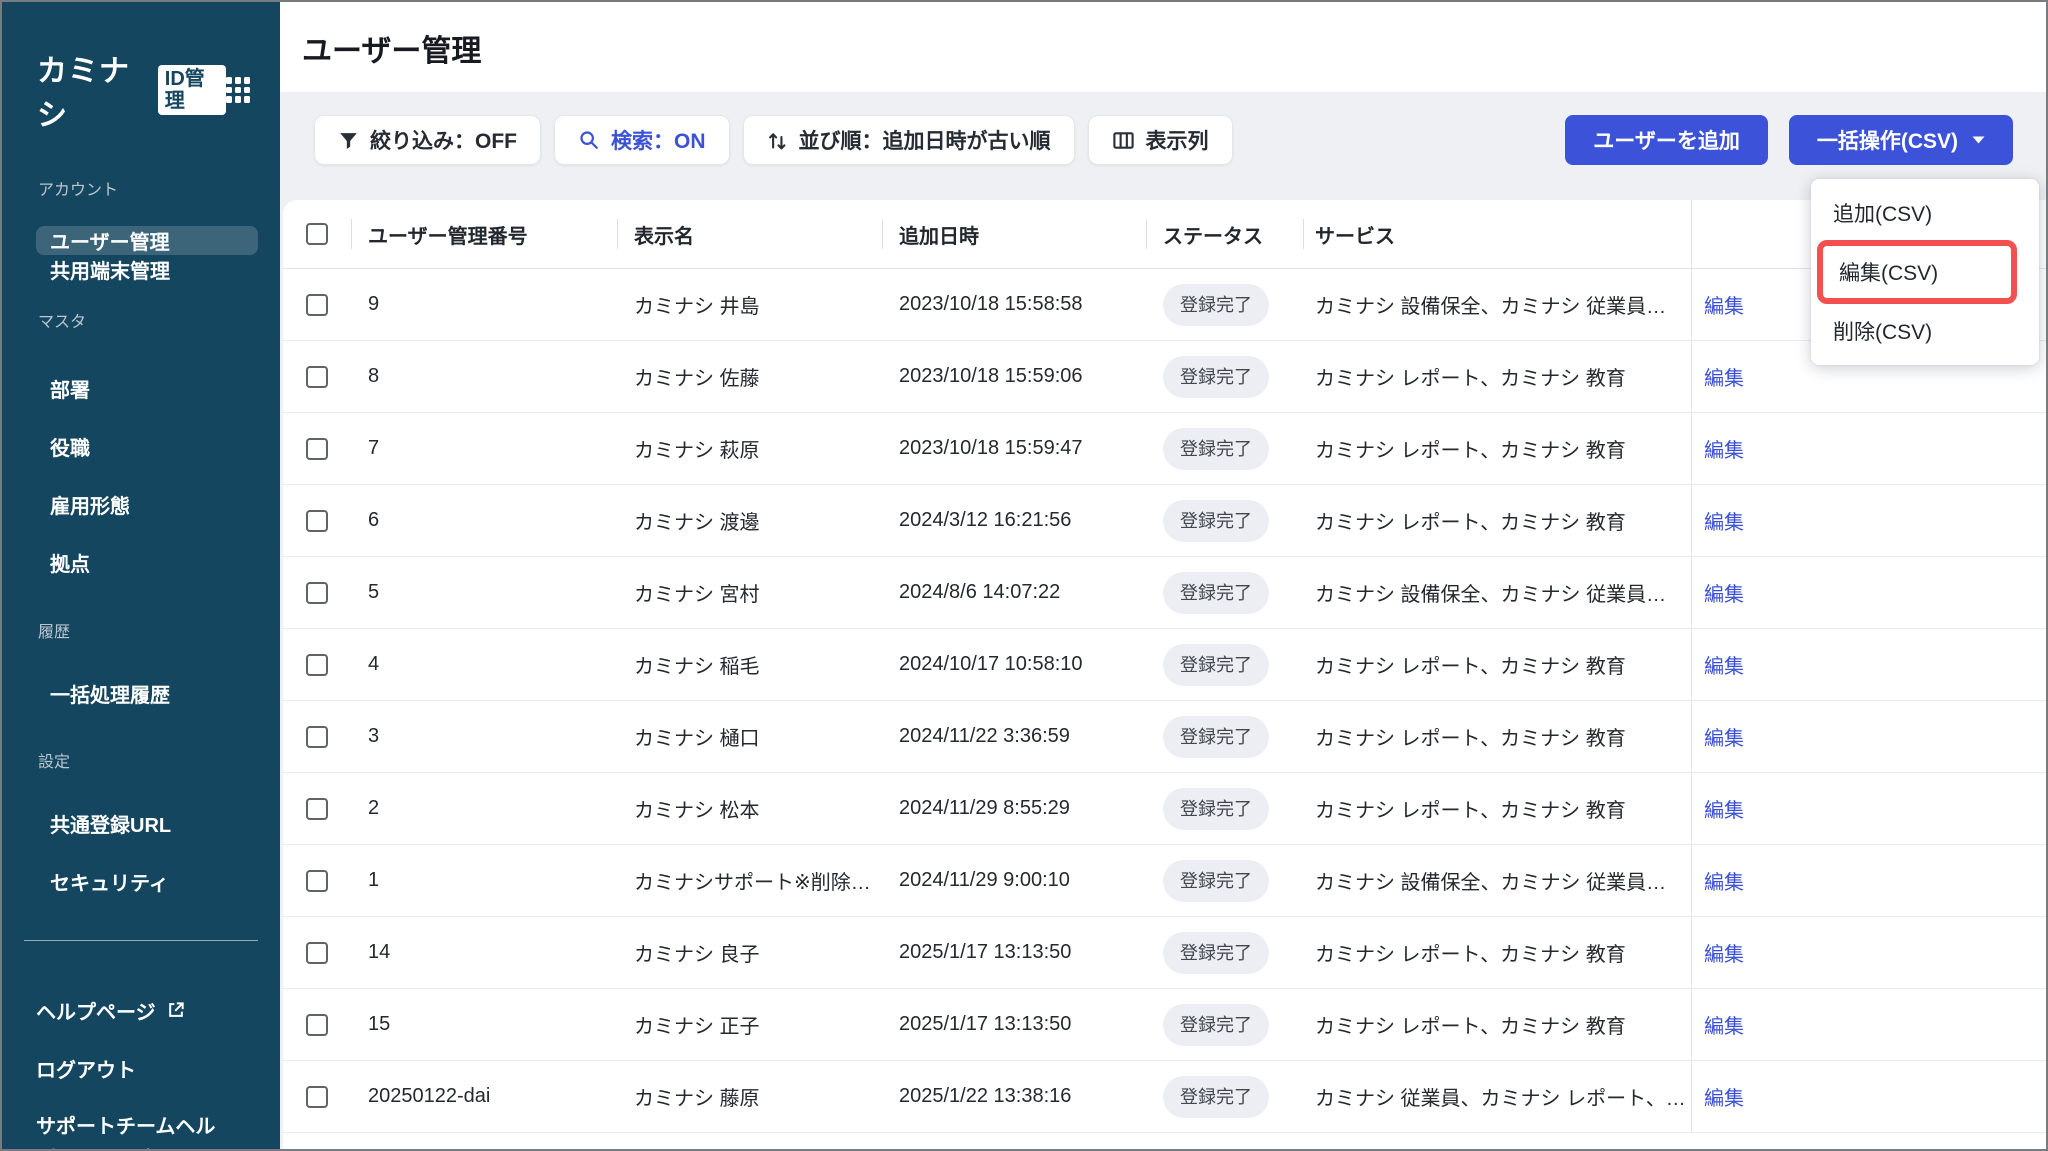 The width and height of the screenshot is (2048, 1151). I want to click on select-all-checkbox, so click(317, 234).